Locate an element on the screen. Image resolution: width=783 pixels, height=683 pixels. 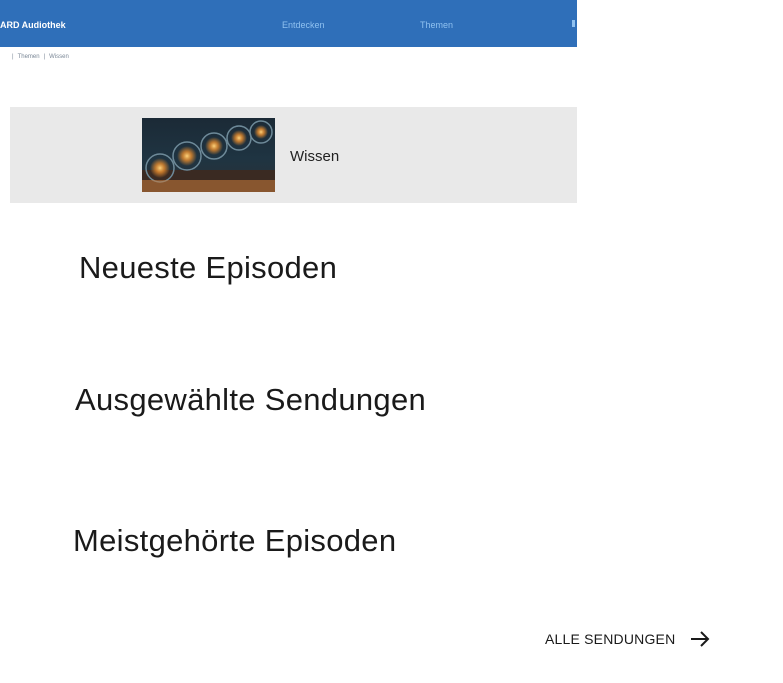
all-shows-button: ALLE SENDUNGEN is located at coordinates (628, 639).